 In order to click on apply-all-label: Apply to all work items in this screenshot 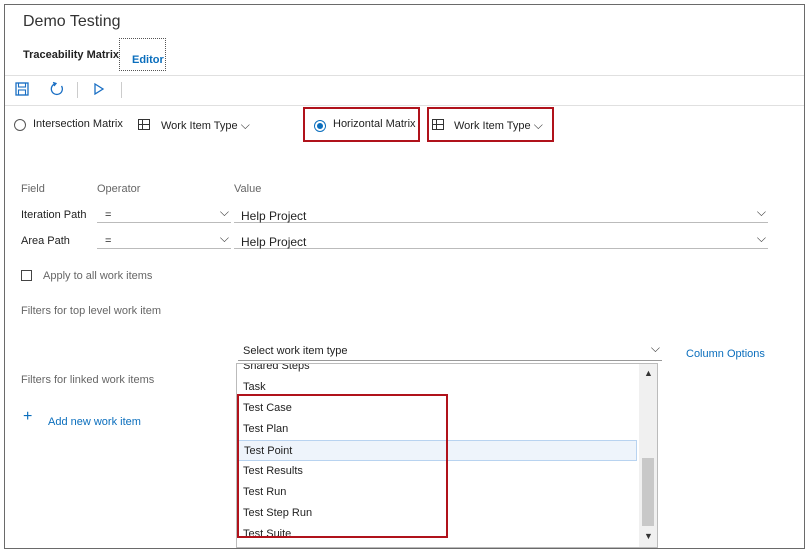, I will do `click(98, 276)`.